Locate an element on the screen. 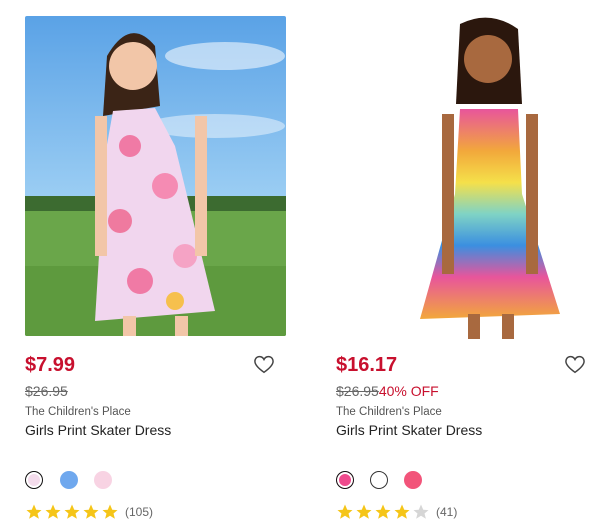  discount-badge: 40% OFF is located at coordinates (408, 391).